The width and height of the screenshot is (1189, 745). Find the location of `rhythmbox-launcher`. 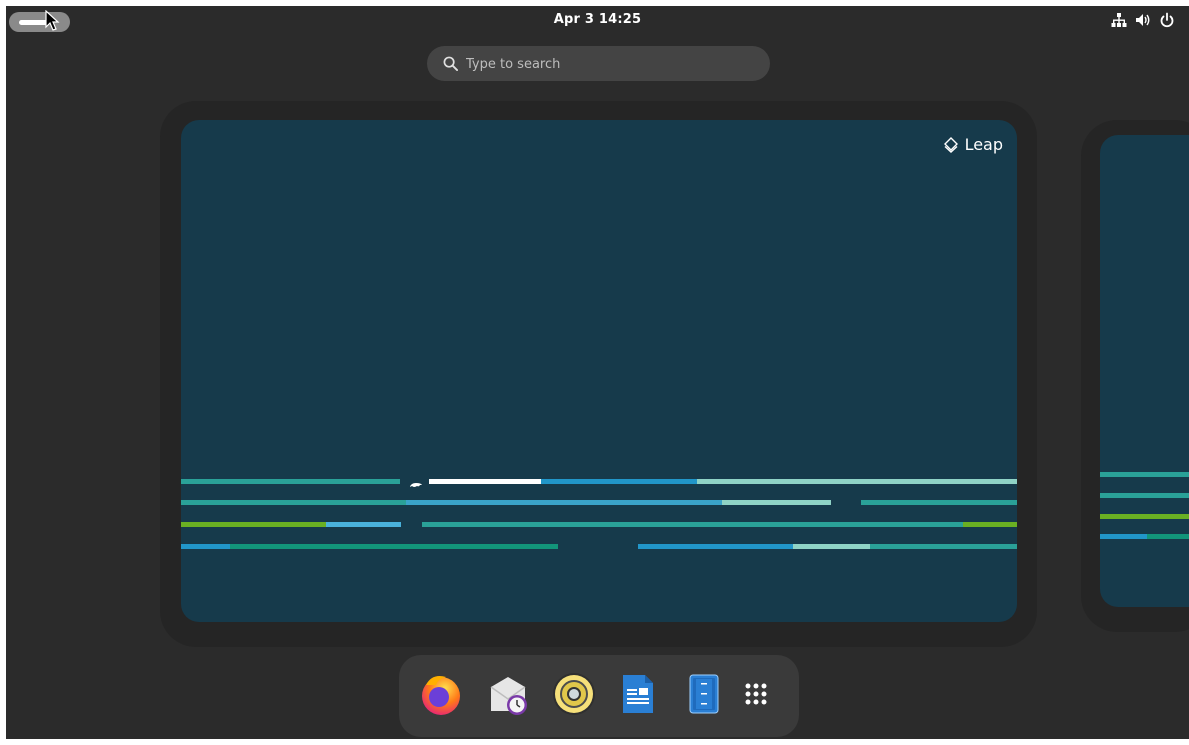

rhythmbox-launcher is located at coordinates (574, 694).